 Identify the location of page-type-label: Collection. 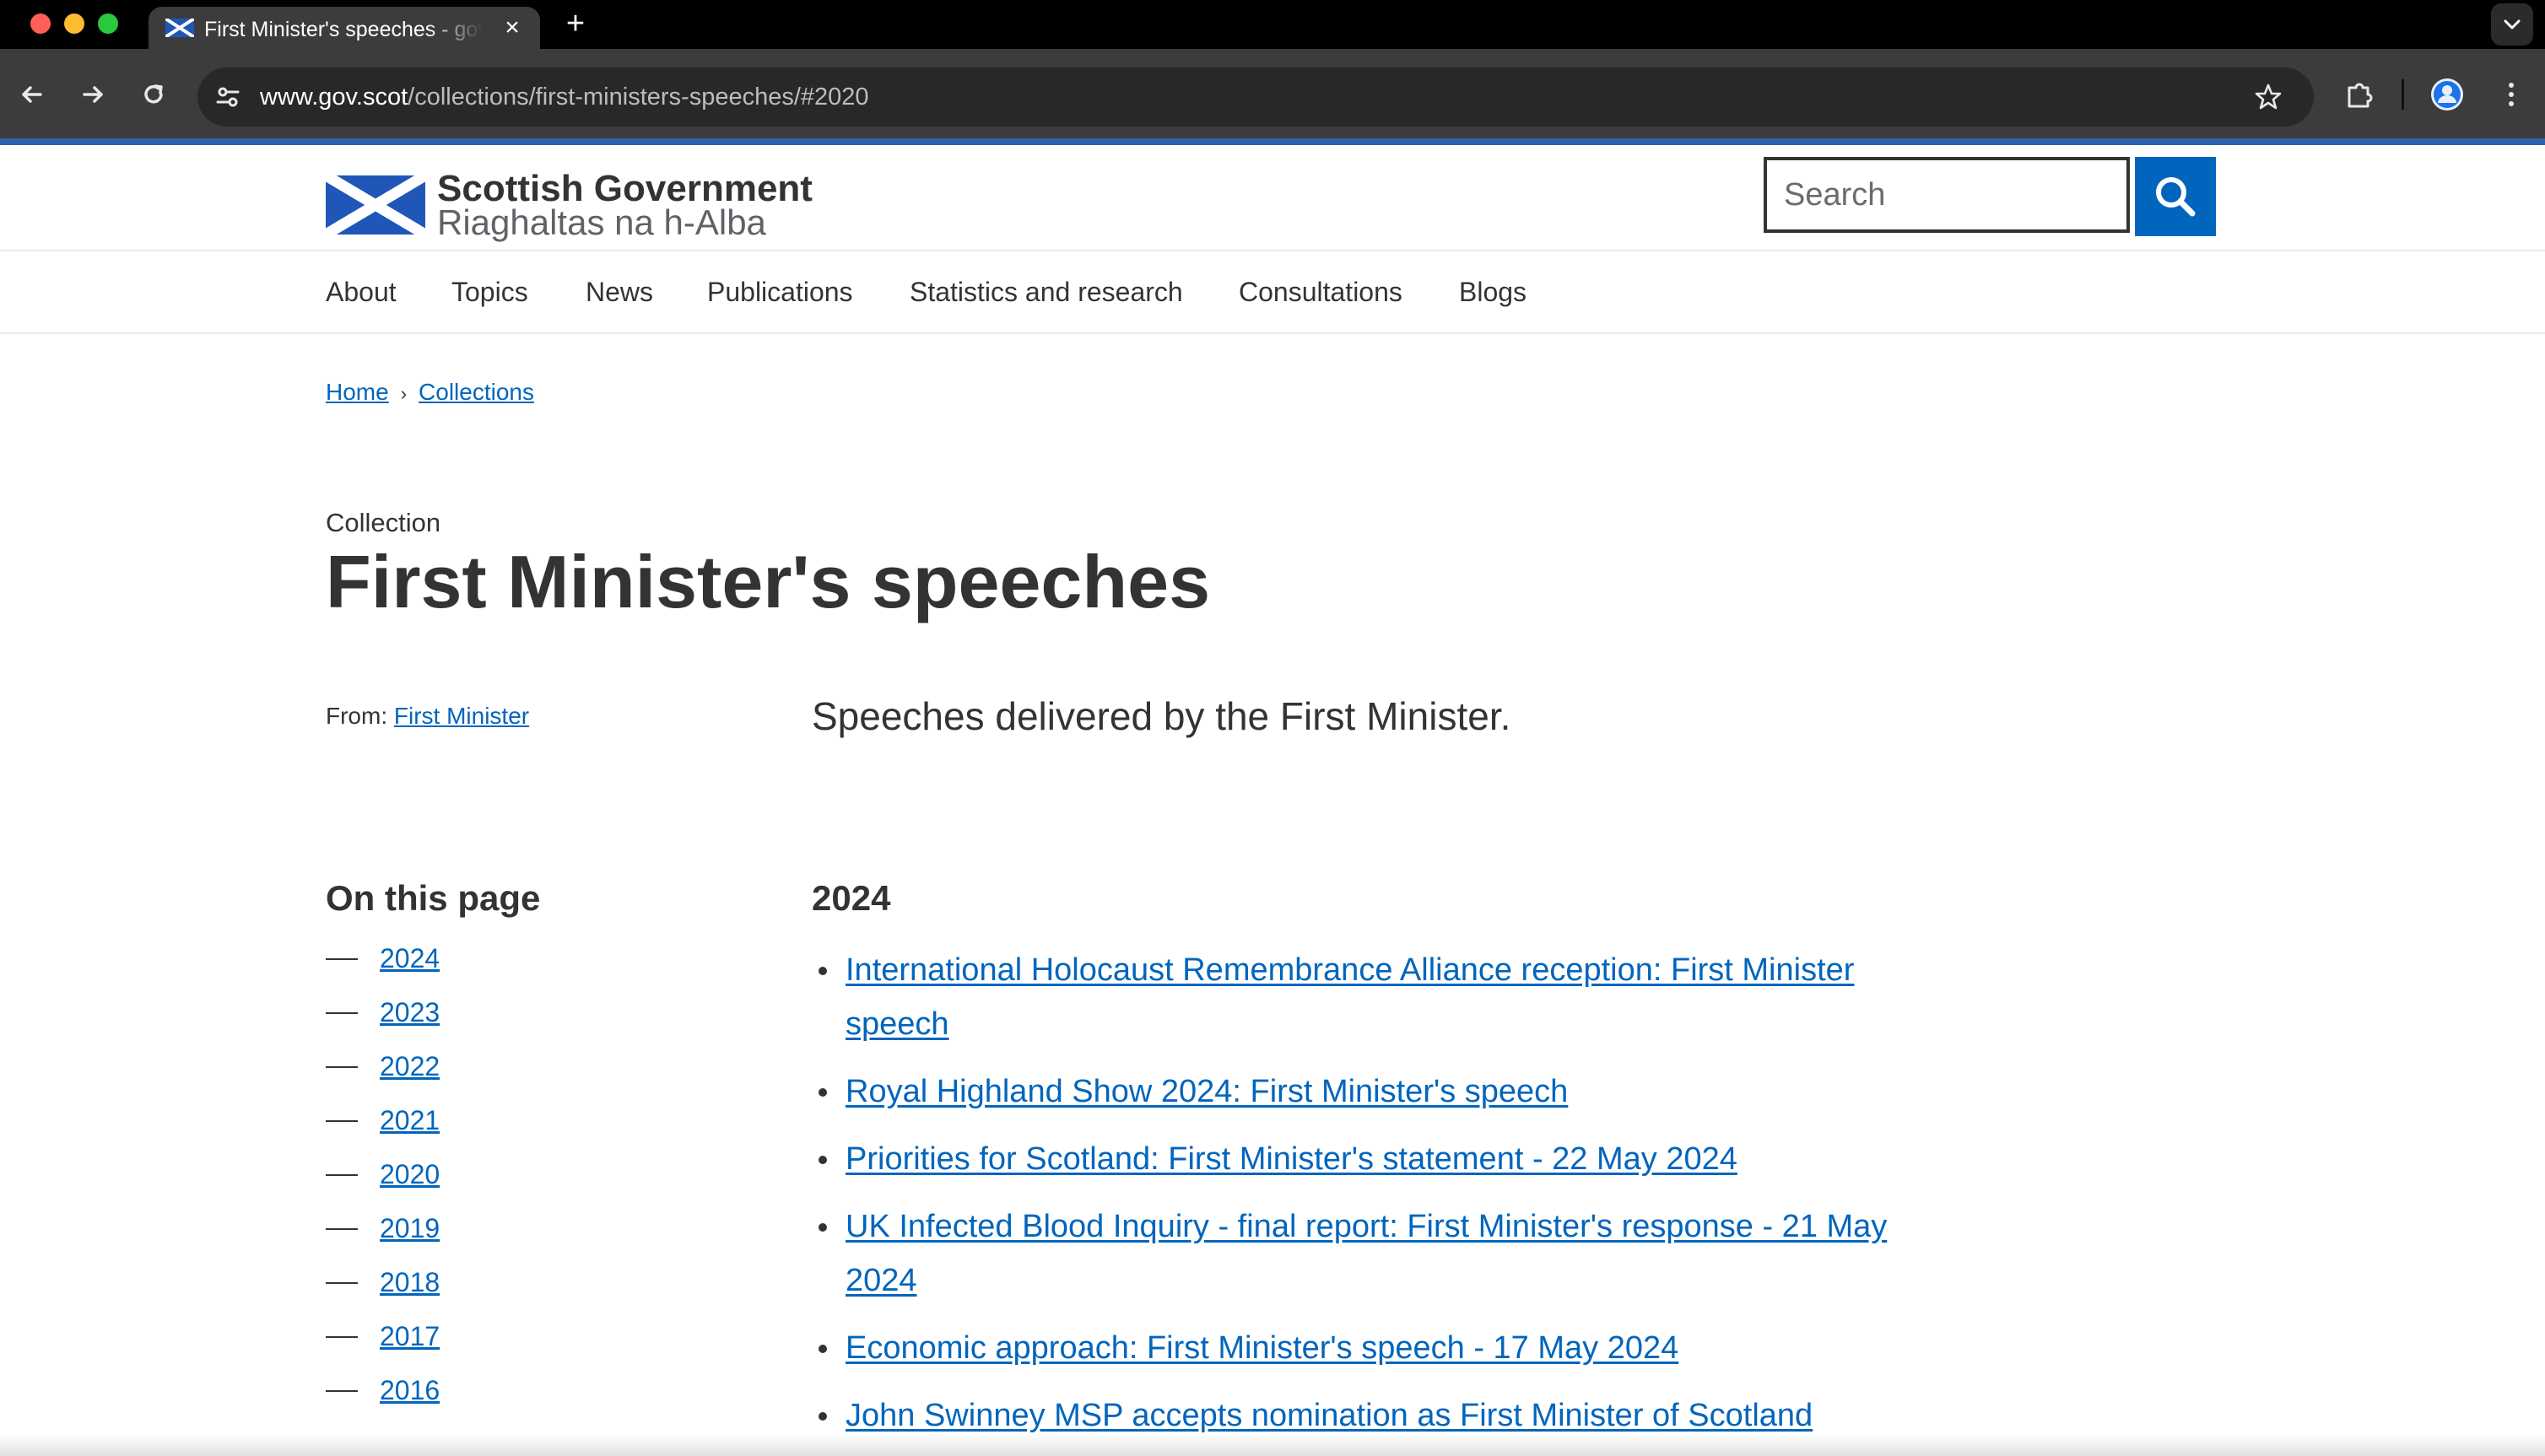
(383, 522).